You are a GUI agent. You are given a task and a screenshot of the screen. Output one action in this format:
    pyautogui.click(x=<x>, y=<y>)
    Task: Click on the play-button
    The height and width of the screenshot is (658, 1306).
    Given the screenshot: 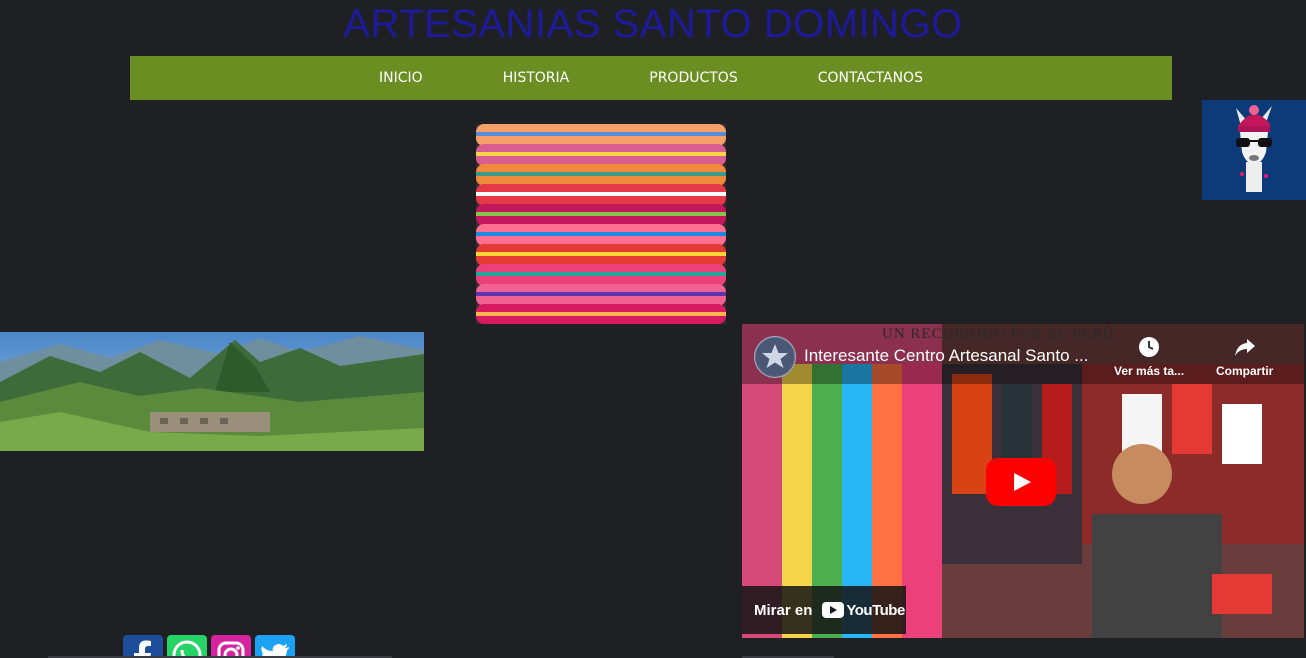 What is the action you would take?
    pyautogui.click(x=1021, y=482)
    